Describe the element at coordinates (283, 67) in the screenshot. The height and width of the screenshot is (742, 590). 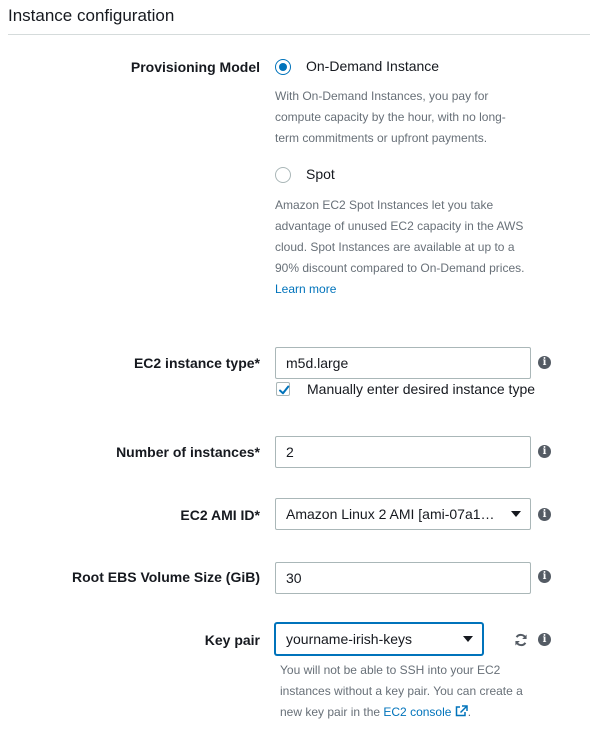
I see `on-demand-radio` at that location.